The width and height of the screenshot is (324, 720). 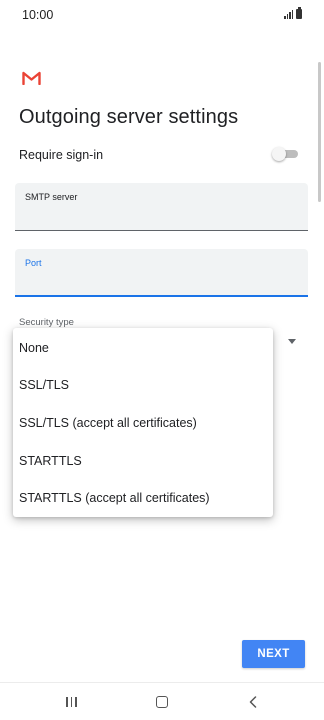 What do you see at coordinates (38, 15) in the screenshot?
I see `status-time: 10:00` at bounding box center [38, 15].